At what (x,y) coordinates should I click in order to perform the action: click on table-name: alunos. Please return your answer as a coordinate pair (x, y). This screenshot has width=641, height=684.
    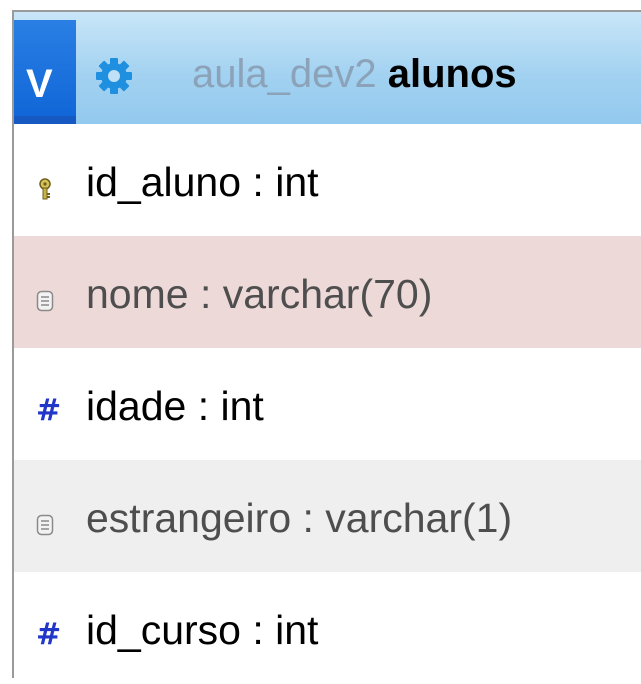
    Looking at the image, I should click on (452, 74).